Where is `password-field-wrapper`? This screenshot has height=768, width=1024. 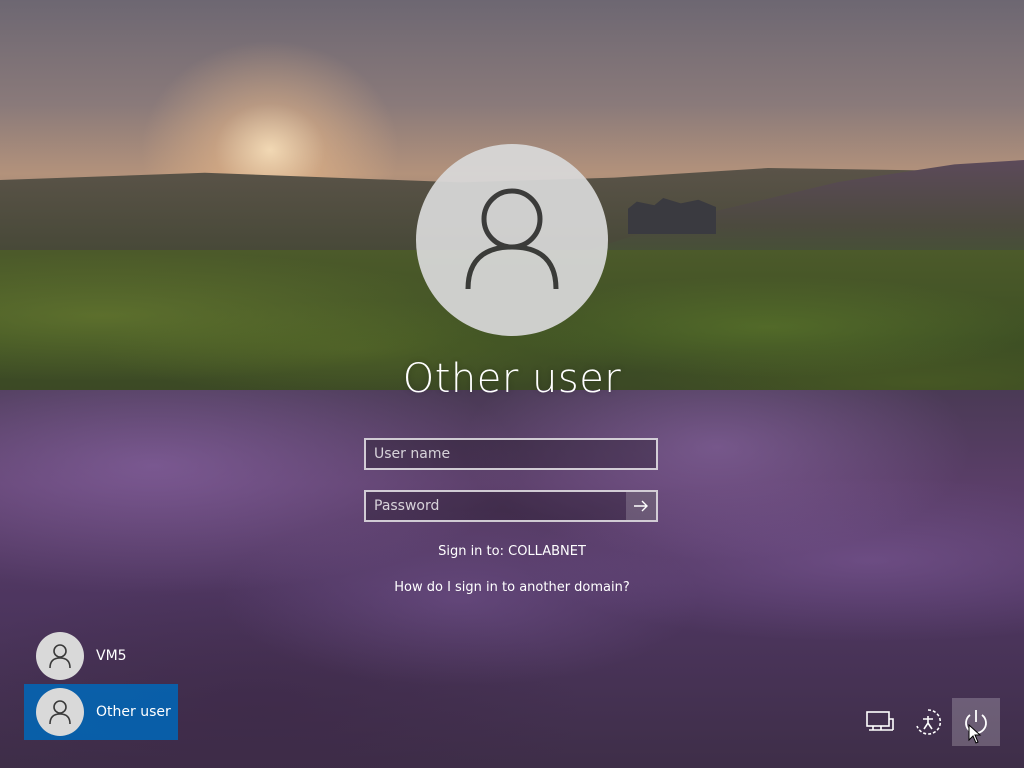
password-field-wrapper is located at coordinates (511, 506).